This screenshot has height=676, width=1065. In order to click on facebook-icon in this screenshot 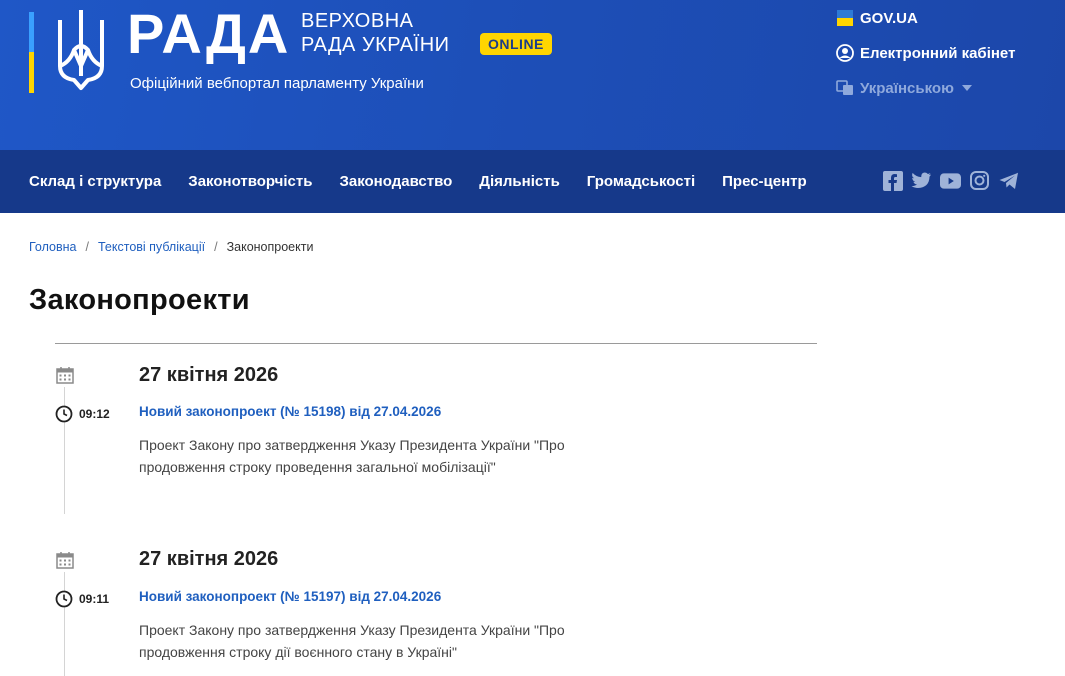, I will do `click(892, 180)`.